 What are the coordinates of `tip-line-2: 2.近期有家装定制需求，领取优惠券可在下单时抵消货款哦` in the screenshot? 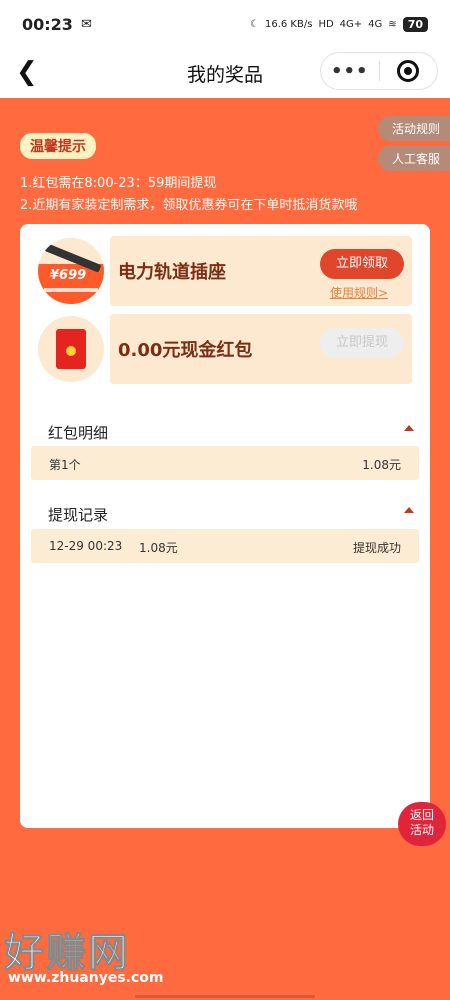 It's located at (189, 205).